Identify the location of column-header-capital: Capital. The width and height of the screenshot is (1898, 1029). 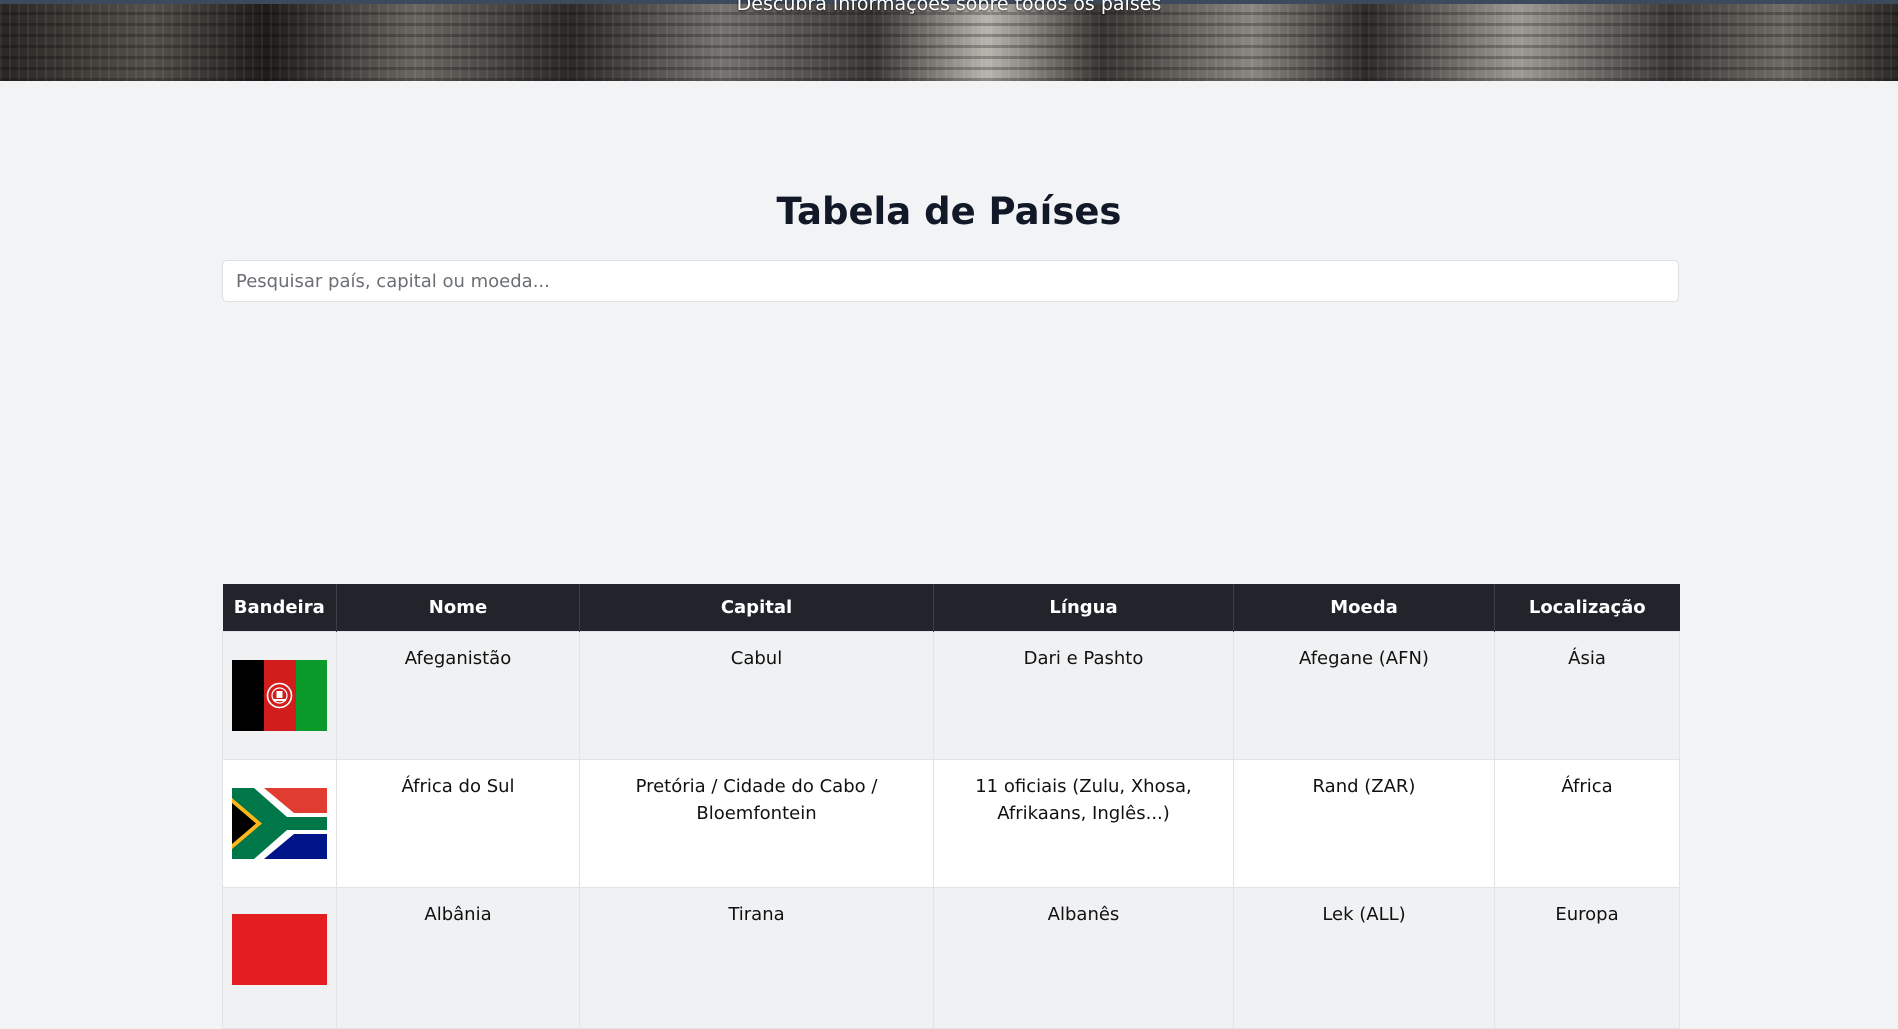
(756, 608).